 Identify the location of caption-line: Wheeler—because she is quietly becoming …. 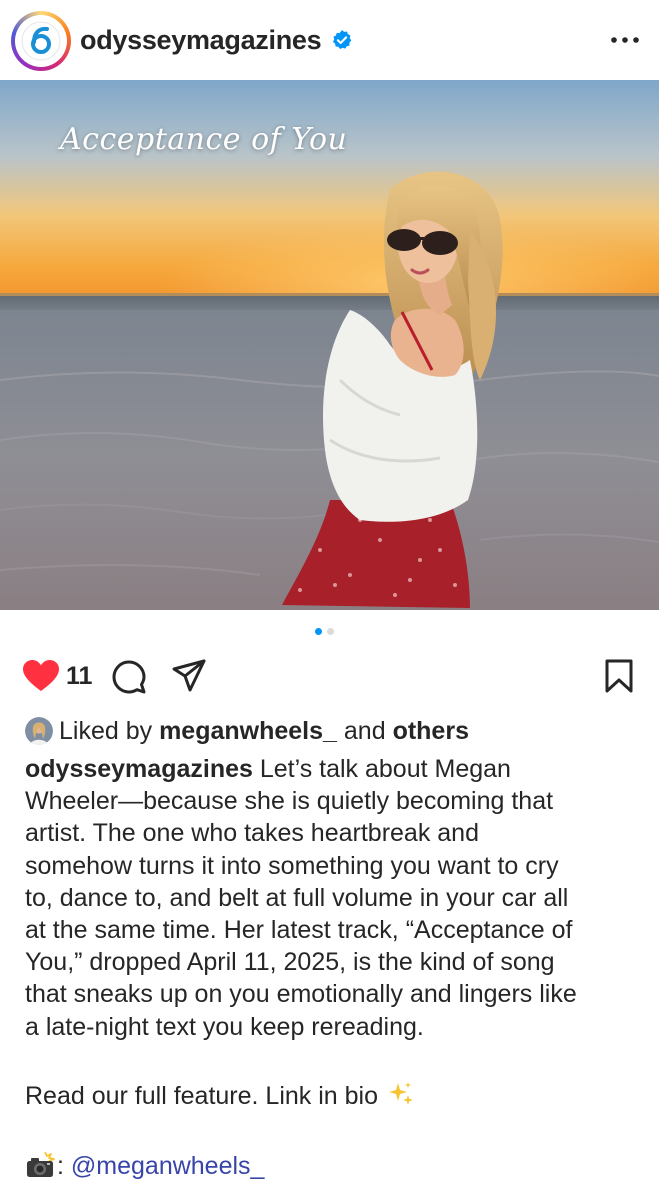
(289, 801).